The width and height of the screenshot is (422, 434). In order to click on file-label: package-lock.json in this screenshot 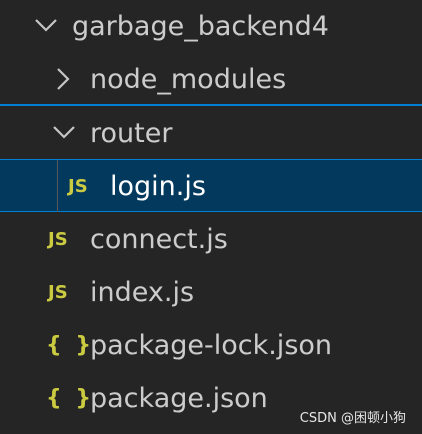, I will do `click(211, 345)`.